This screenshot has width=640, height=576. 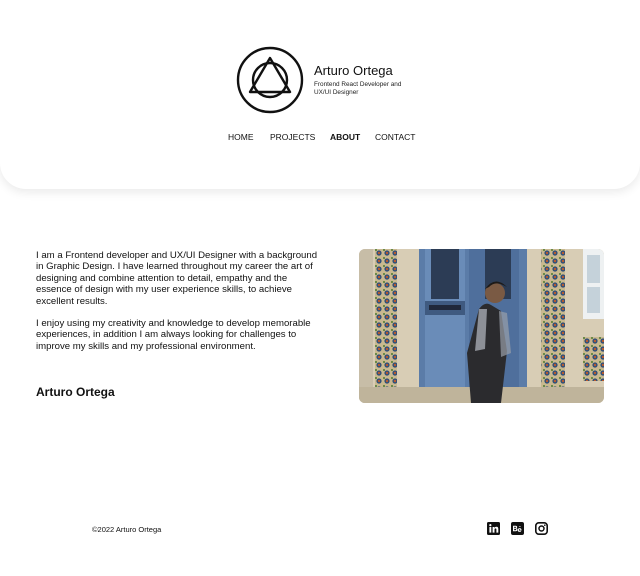 I want to click on signature: Arturo Ortega, so click(x=75, y=392).